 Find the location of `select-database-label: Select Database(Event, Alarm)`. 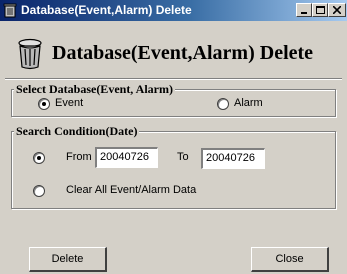

select-database-label: Select Database(Event, Alarm) is located at coordinates (94, 89).